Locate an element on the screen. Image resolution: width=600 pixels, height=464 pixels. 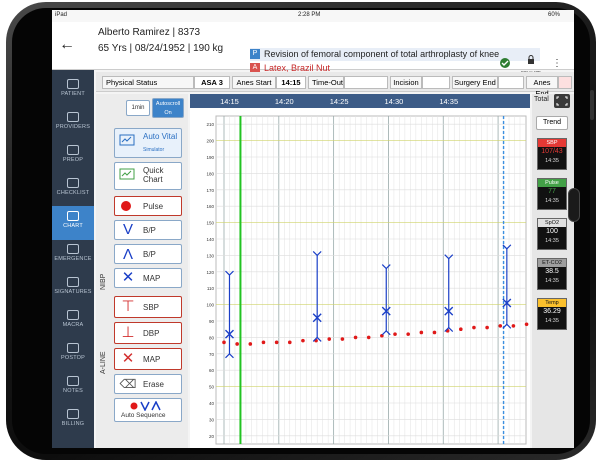
bp-diastolic-button: Λ B/P is located at coordinates (148, 254).